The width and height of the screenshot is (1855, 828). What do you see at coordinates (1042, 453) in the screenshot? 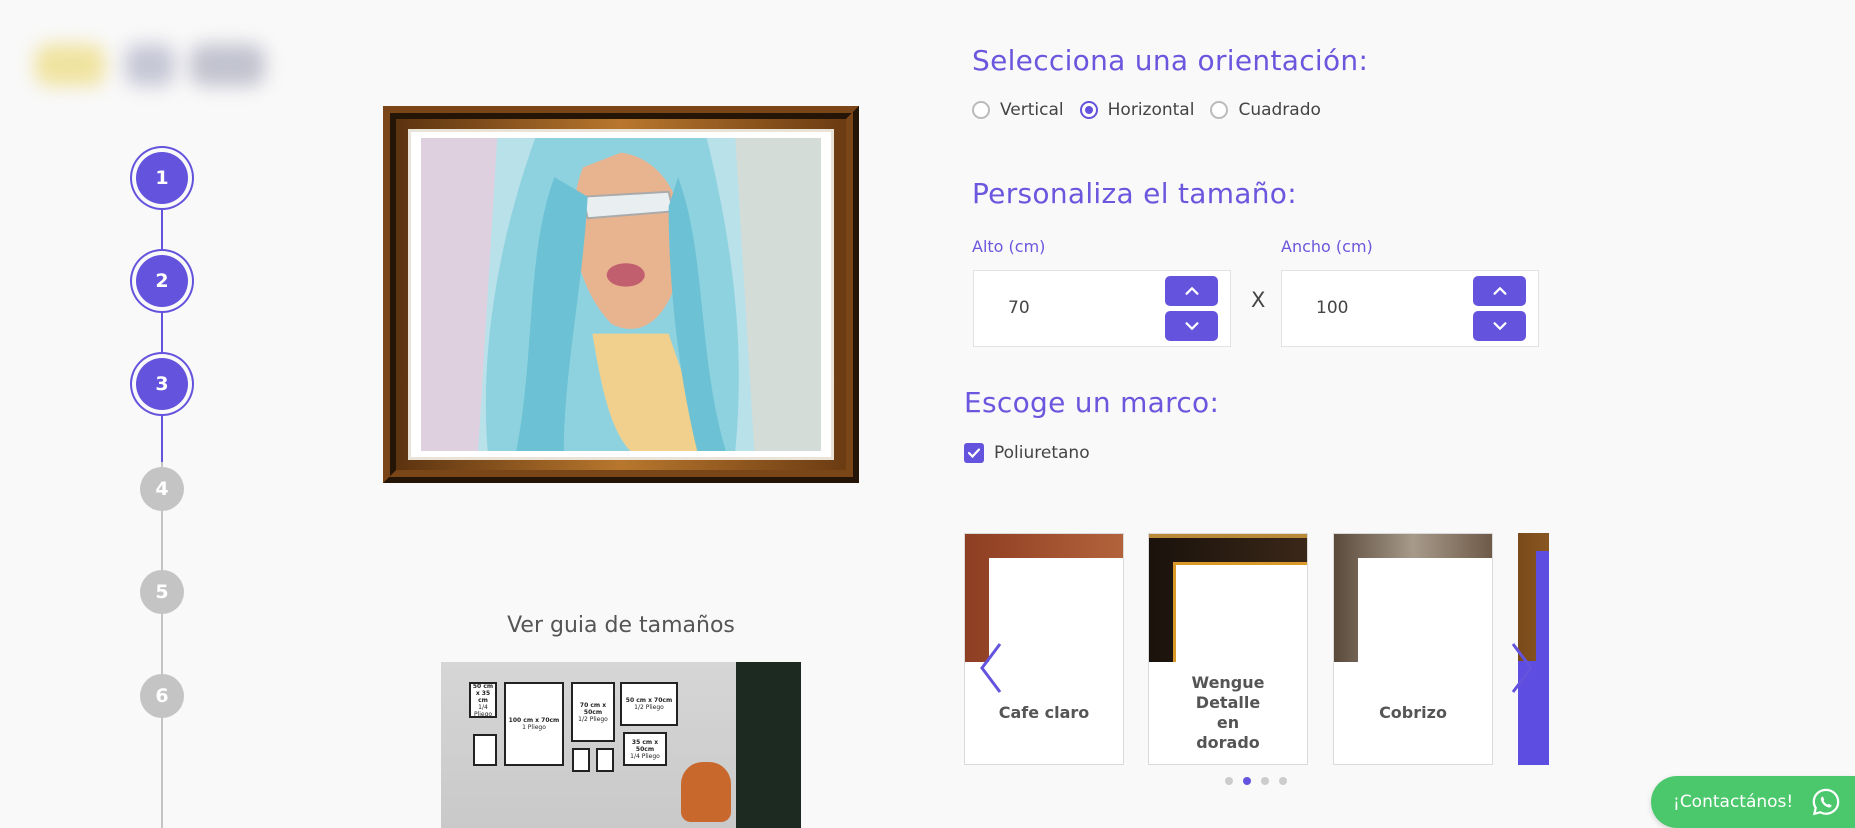
I see `material-label: Poliuretano` at bounding box center [1042, 453].